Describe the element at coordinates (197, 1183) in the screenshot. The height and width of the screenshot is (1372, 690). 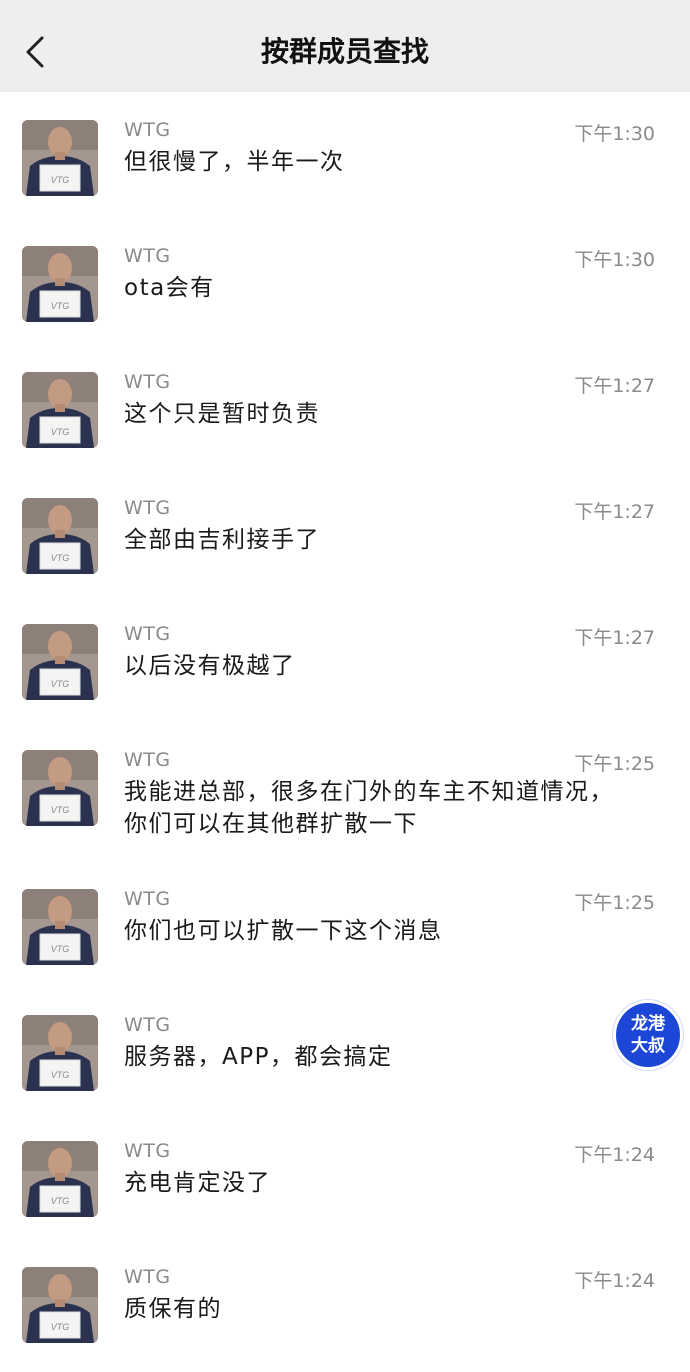
I see `message-text: 充电肯定没了` at that location.